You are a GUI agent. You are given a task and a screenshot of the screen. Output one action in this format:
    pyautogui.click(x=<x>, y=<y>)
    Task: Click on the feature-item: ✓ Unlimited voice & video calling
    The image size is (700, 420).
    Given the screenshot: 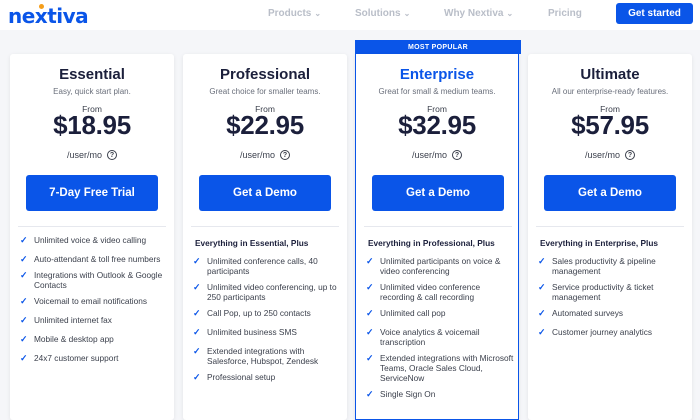 What is the action you would take?
    pyautogui.click(x=94, y=240)
    